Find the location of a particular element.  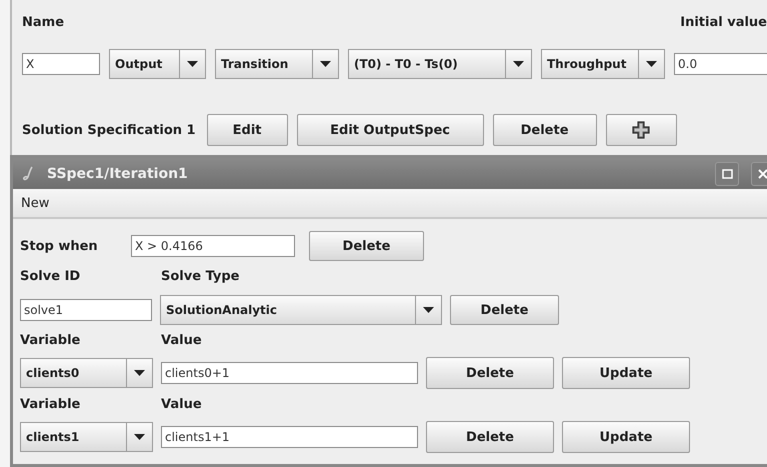

initial-value-field: 0.0 is located at coordinates (720, 64).